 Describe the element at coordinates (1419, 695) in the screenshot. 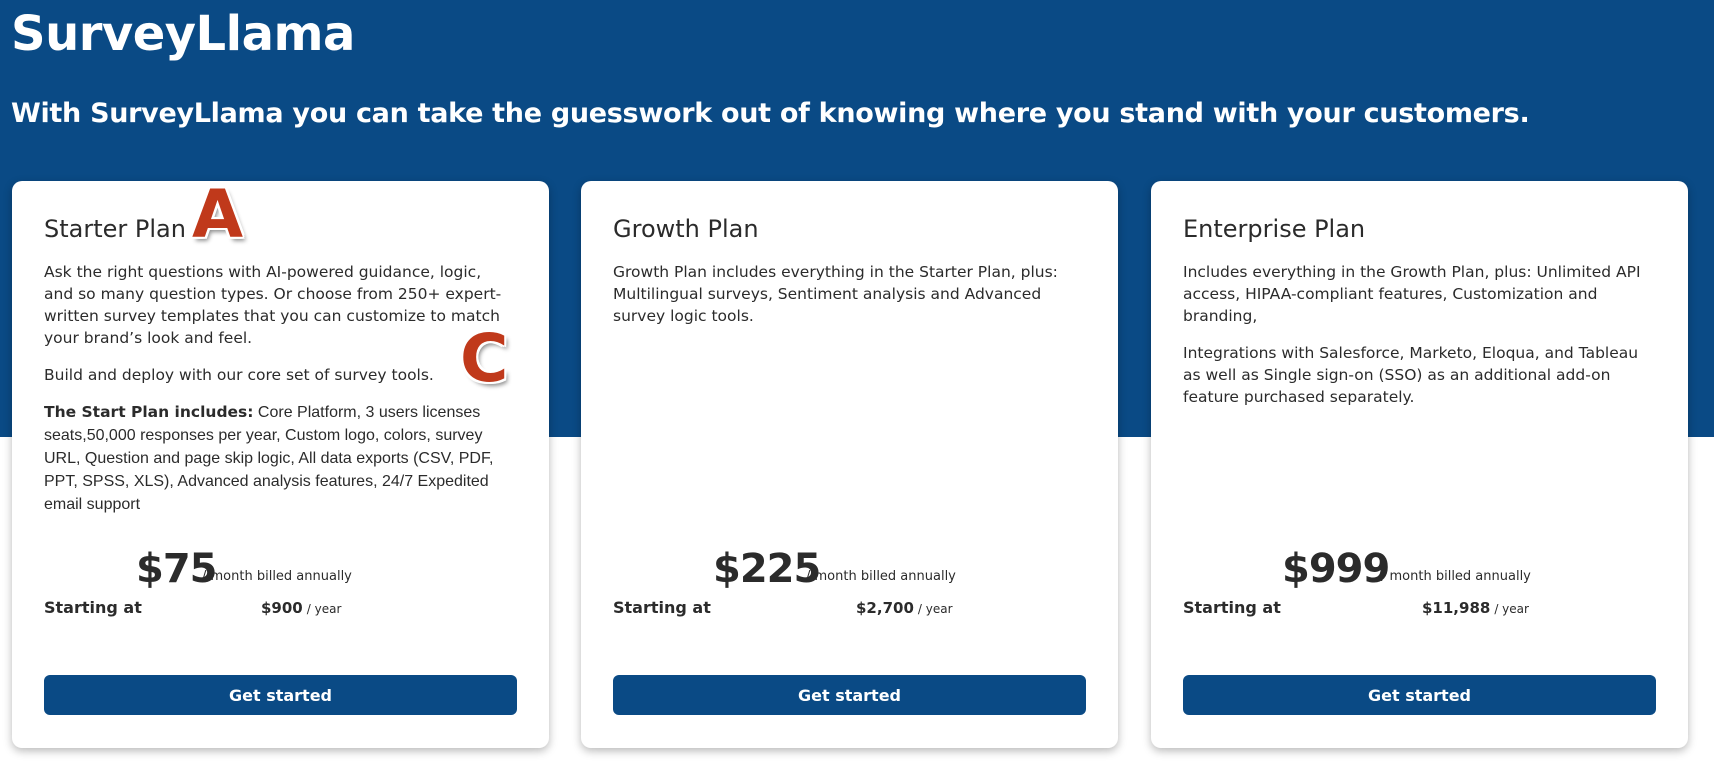

I see `get-started-button-enterprise: Get started` at that location.